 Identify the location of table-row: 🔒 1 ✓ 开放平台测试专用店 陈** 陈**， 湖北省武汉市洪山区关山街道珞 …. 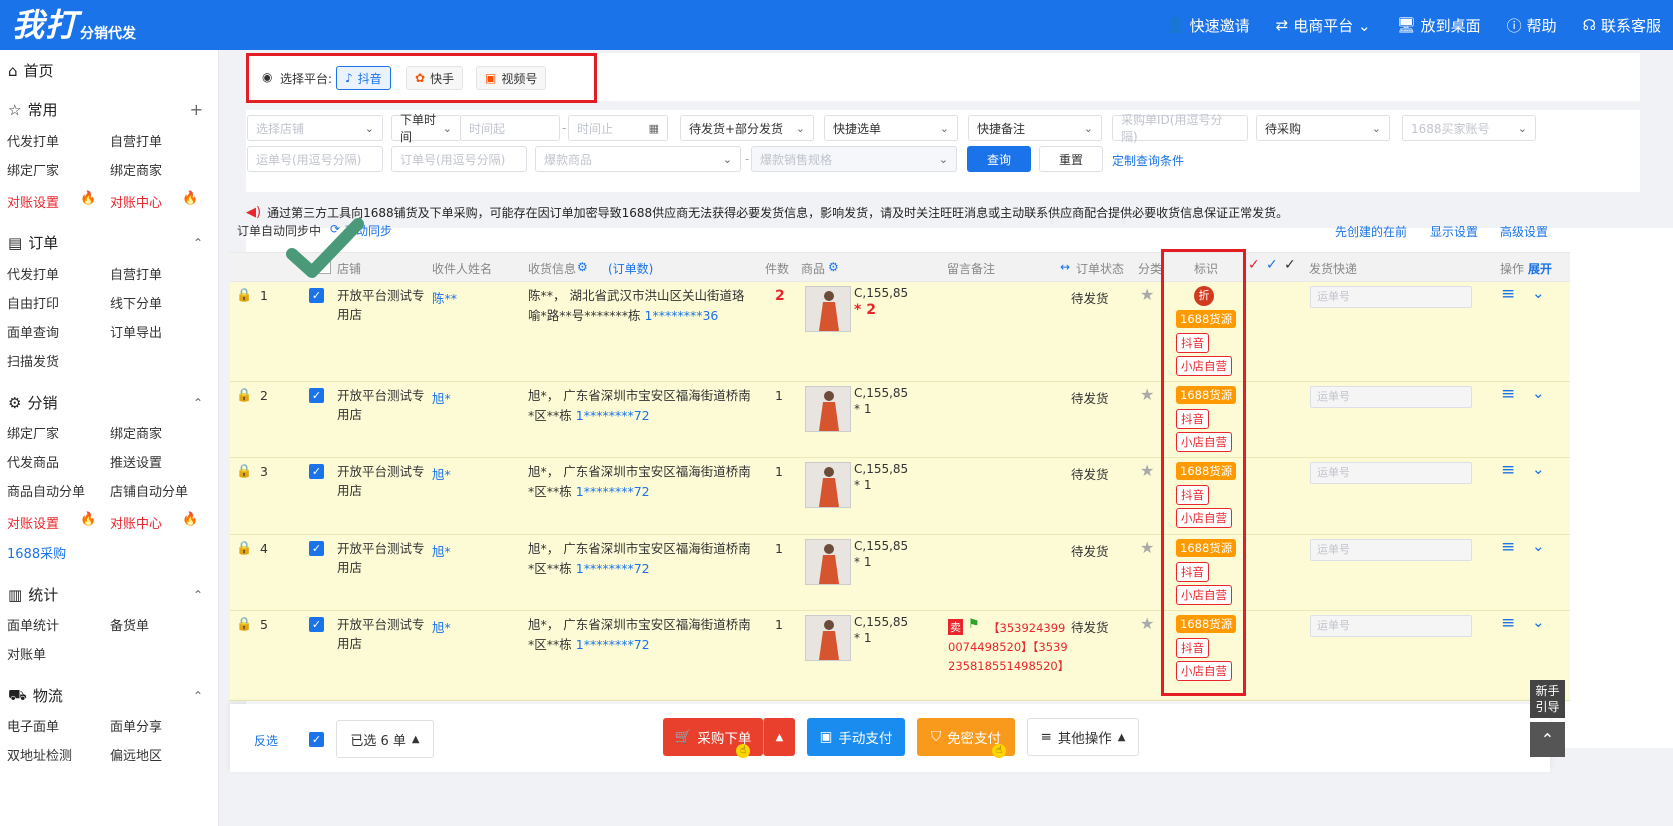
(900, 332).